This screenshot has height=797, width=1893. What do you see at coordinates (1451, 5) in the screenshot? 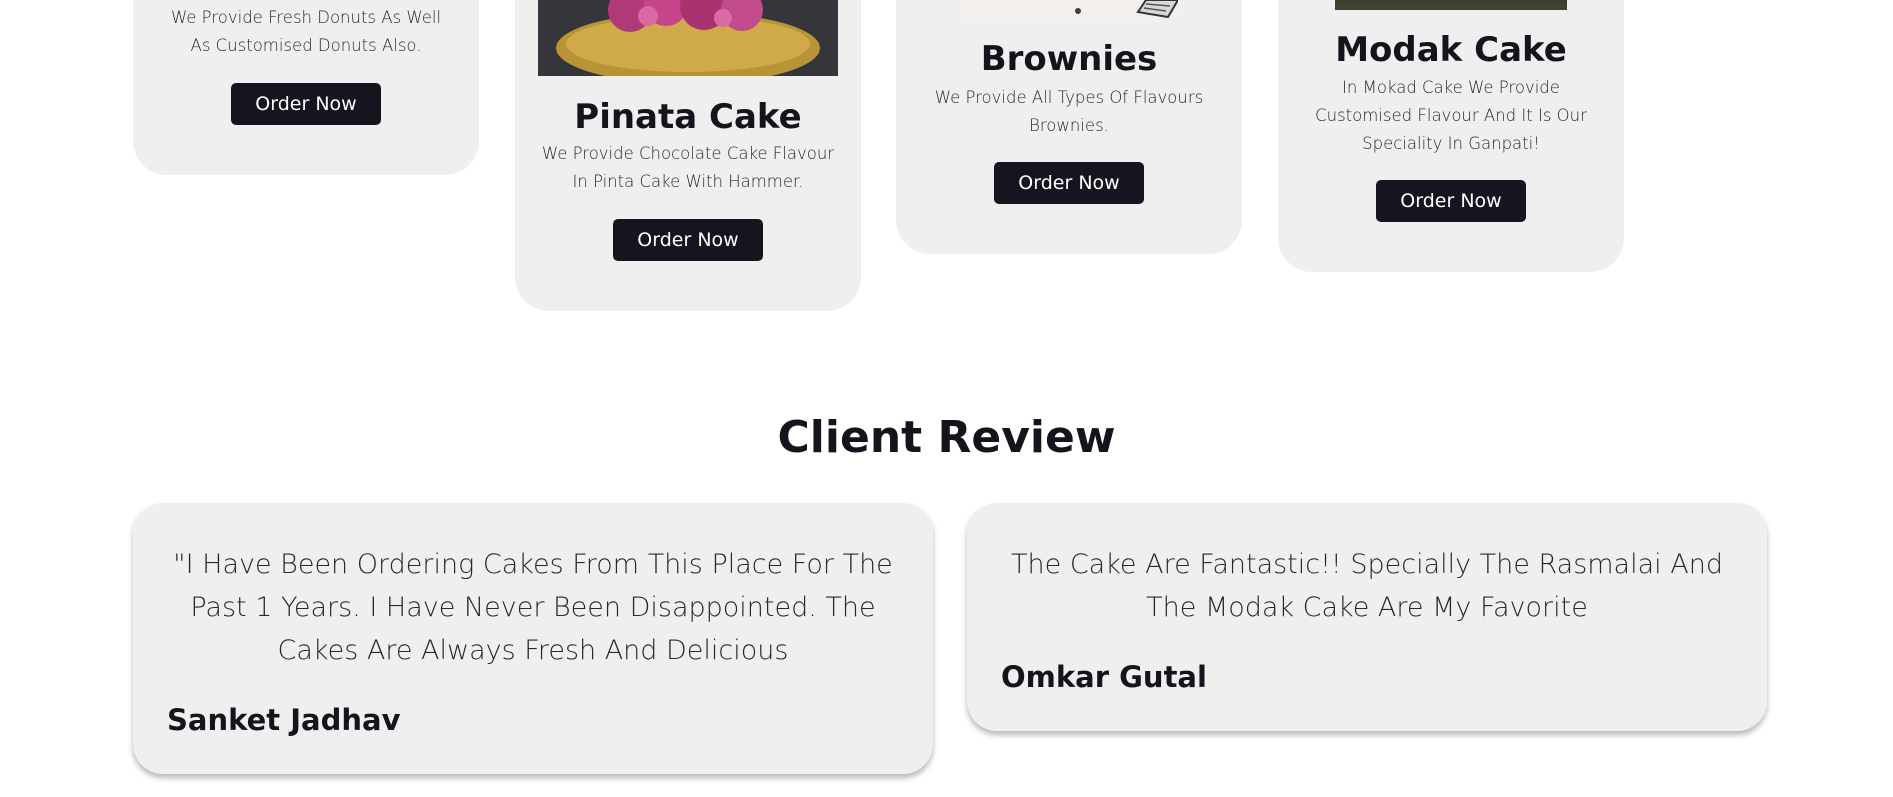
I see `modak-cake-image` at bounding box center [1451, 5].